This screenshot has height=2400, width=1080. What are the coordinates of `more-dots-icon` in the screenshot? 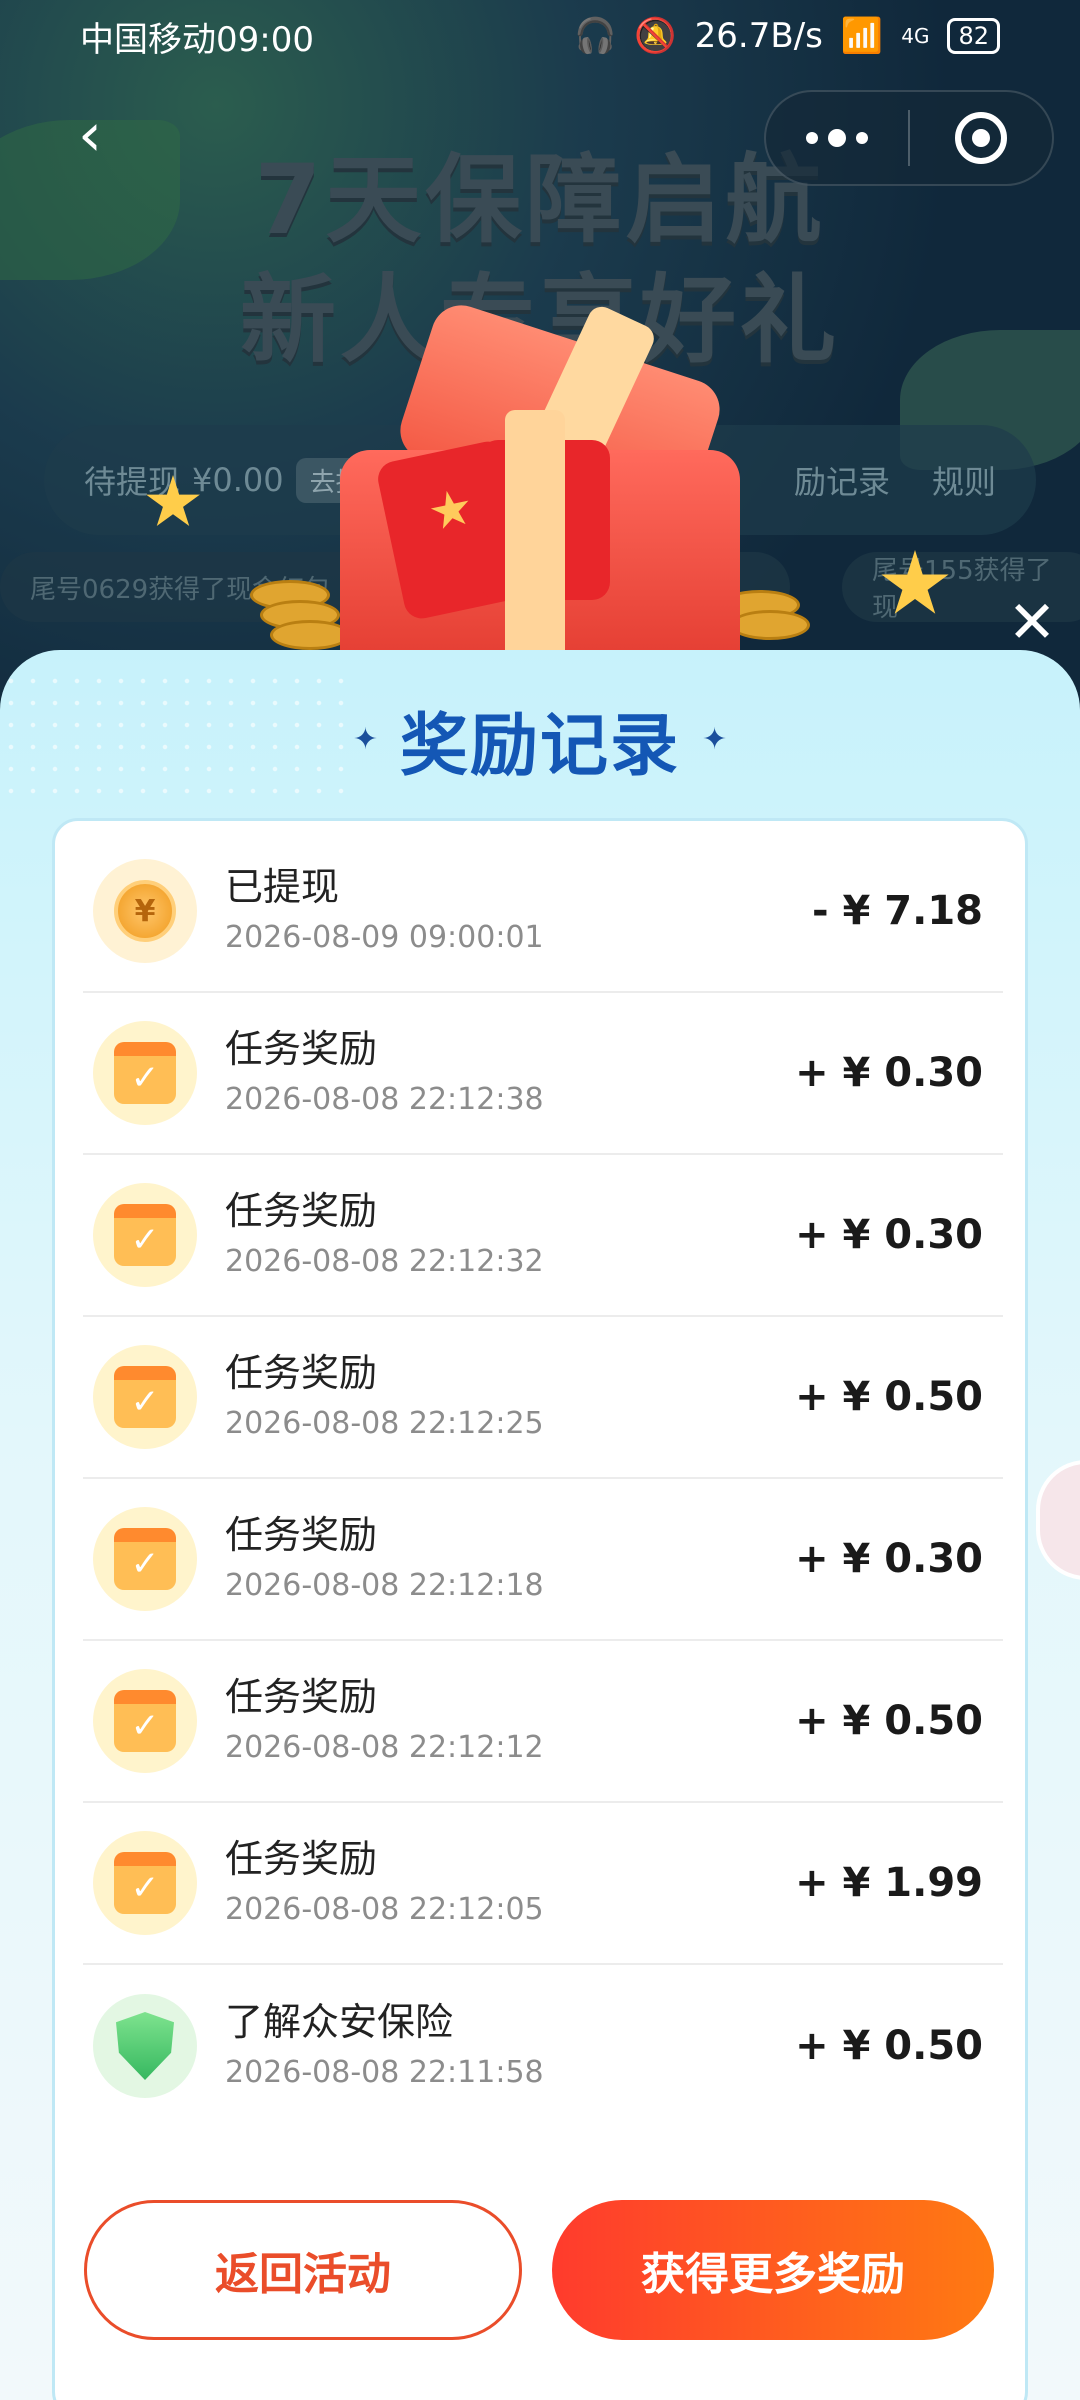 It's located at (837, 138).